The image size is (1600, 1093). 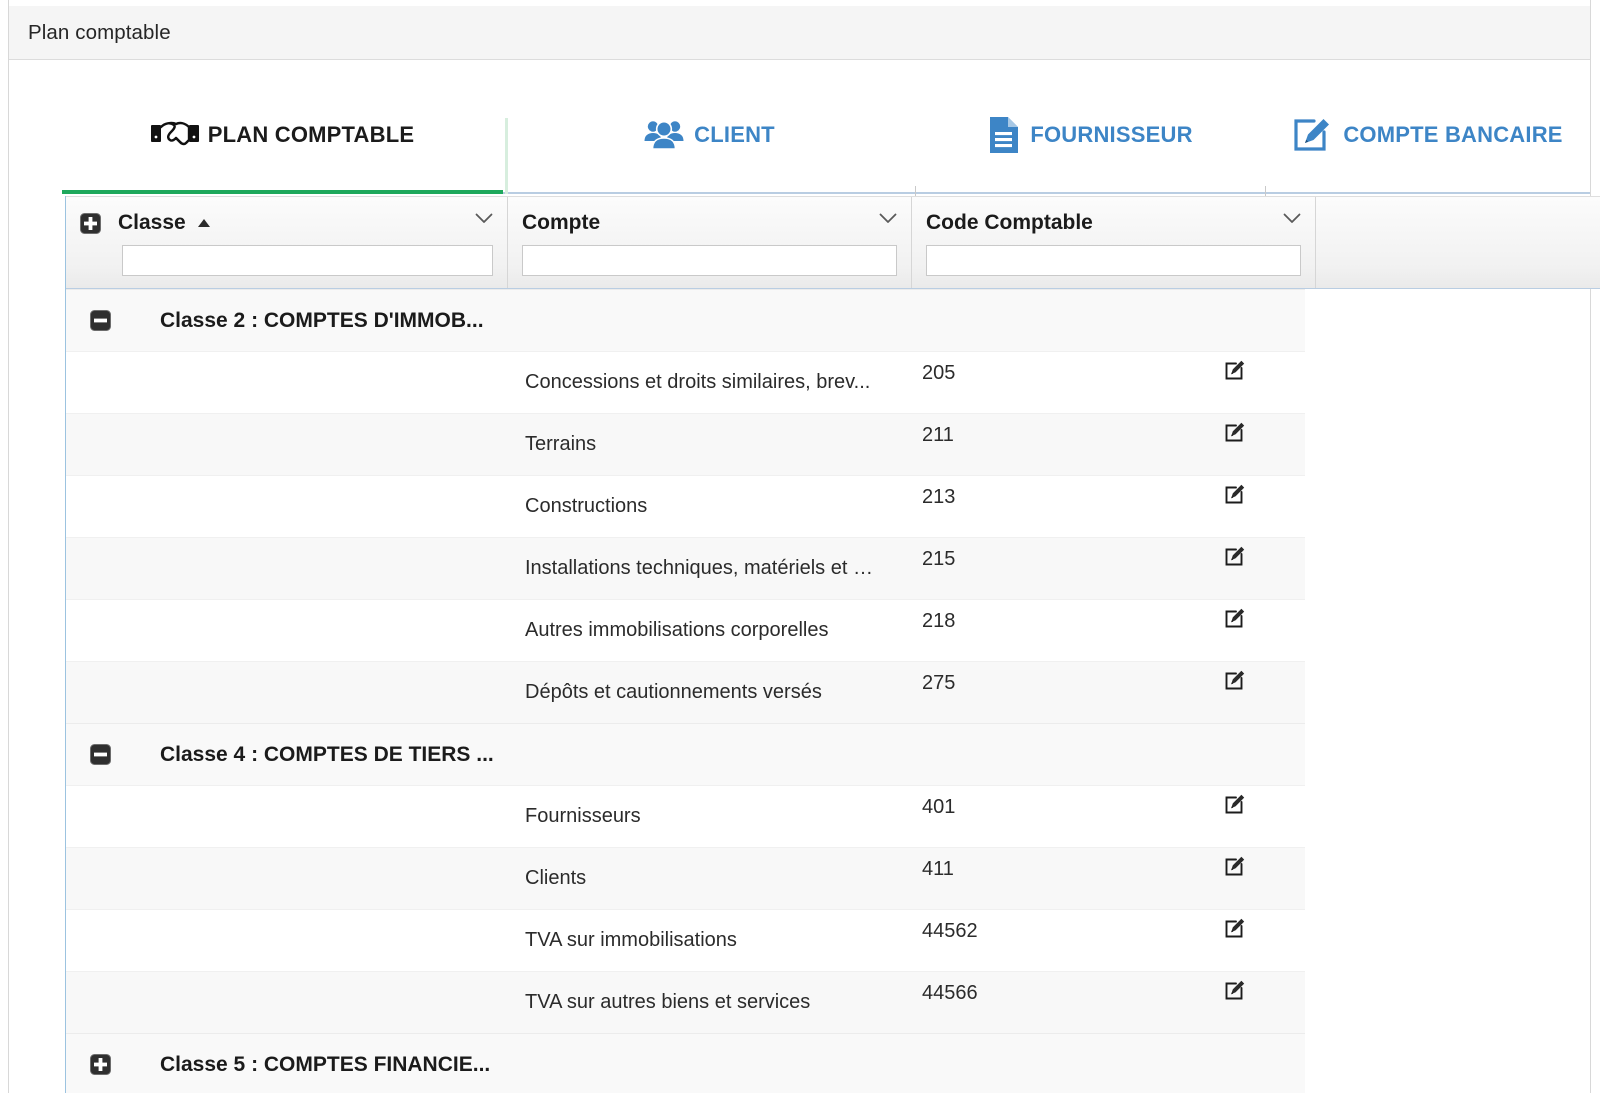 What do you see at coordinates (90, 223) in the screenshot?
I see `expand-all-icon` at bounding box center [90, 223].